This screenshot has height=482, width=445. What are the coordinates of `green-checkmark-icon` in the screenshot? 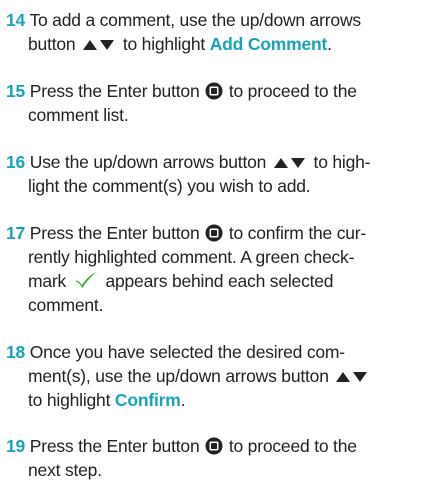 It's located at (86, 280).